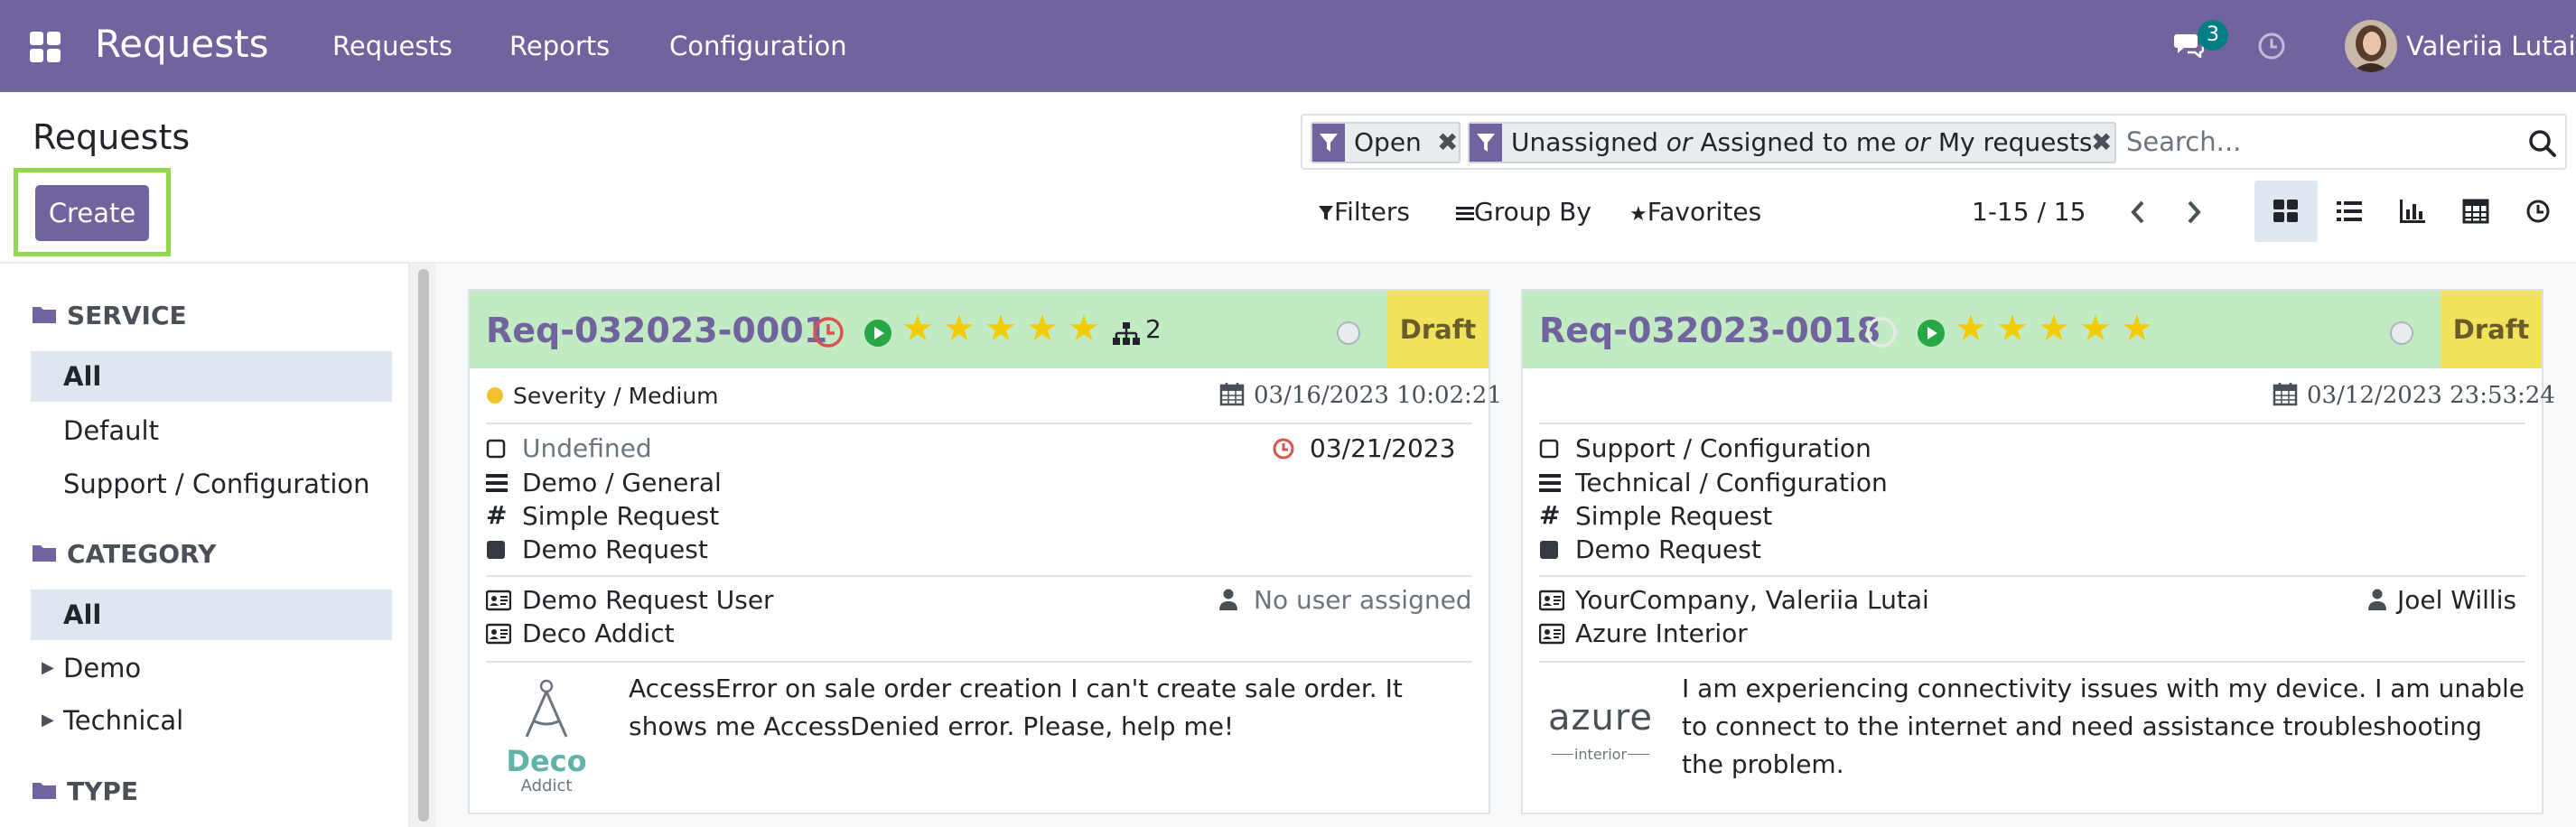 The height and width of the screenshot is (827, 2576). What do you see at coordinates (2029, 212) in the screenshot?
I see `pager-value: 1-15 / 15` at bounding box center [2029, 212].